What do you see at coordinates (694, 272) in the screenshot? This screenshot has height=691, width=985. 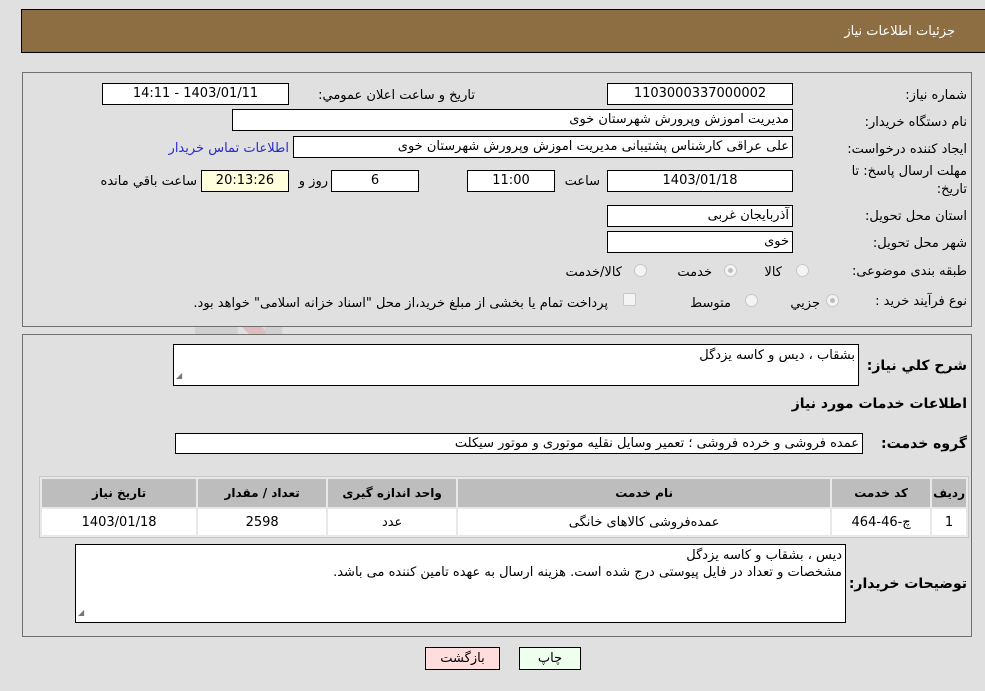 I see `category-option-service: خدمت` at bounding box center [694, 272].